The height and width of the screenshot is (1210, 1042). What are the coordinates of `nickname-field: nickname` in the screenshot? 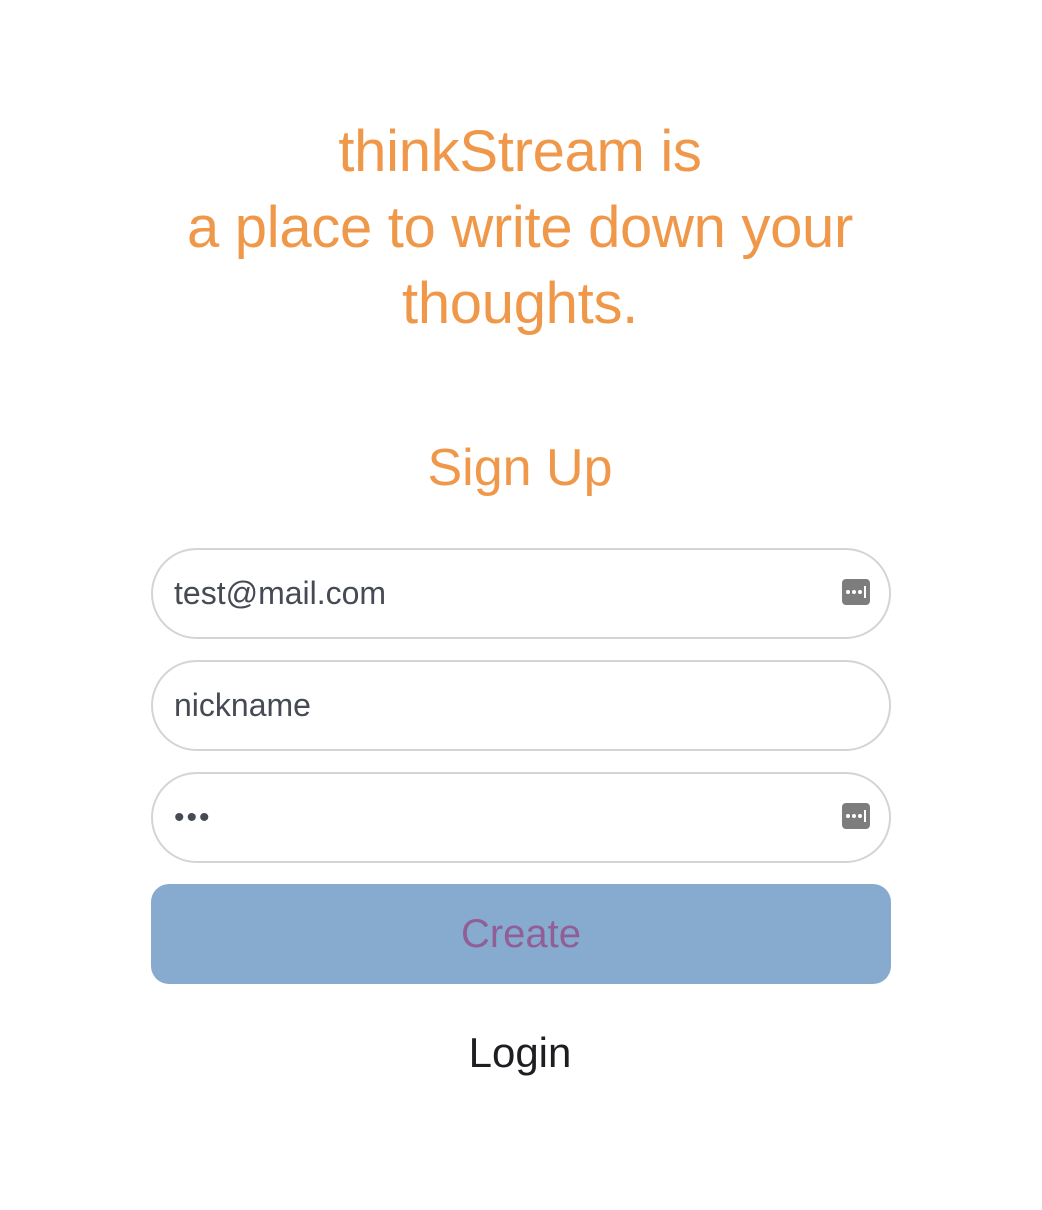 It's located at (521, 705).